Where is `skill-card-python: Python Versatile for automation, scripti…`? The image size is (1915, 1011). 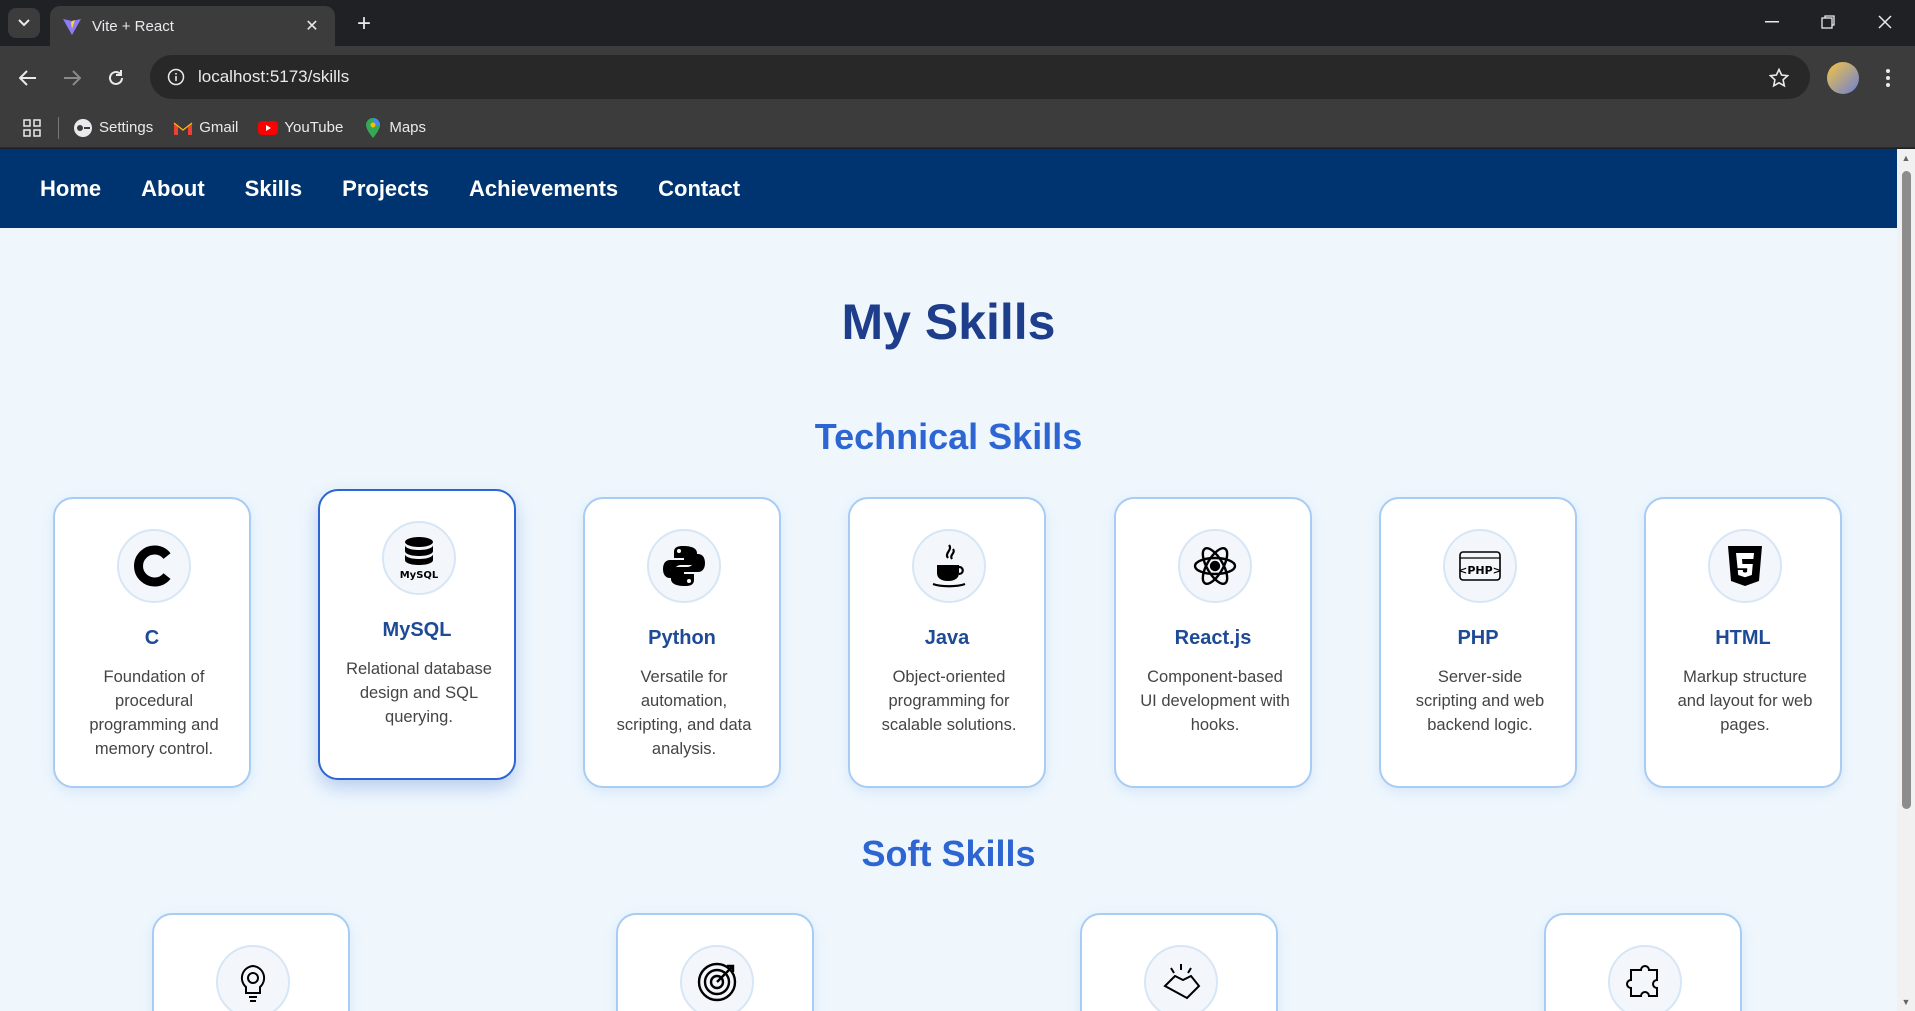 skill-card-python: Python Versatile for automation, scripti… is located at coordinates (682, 642).